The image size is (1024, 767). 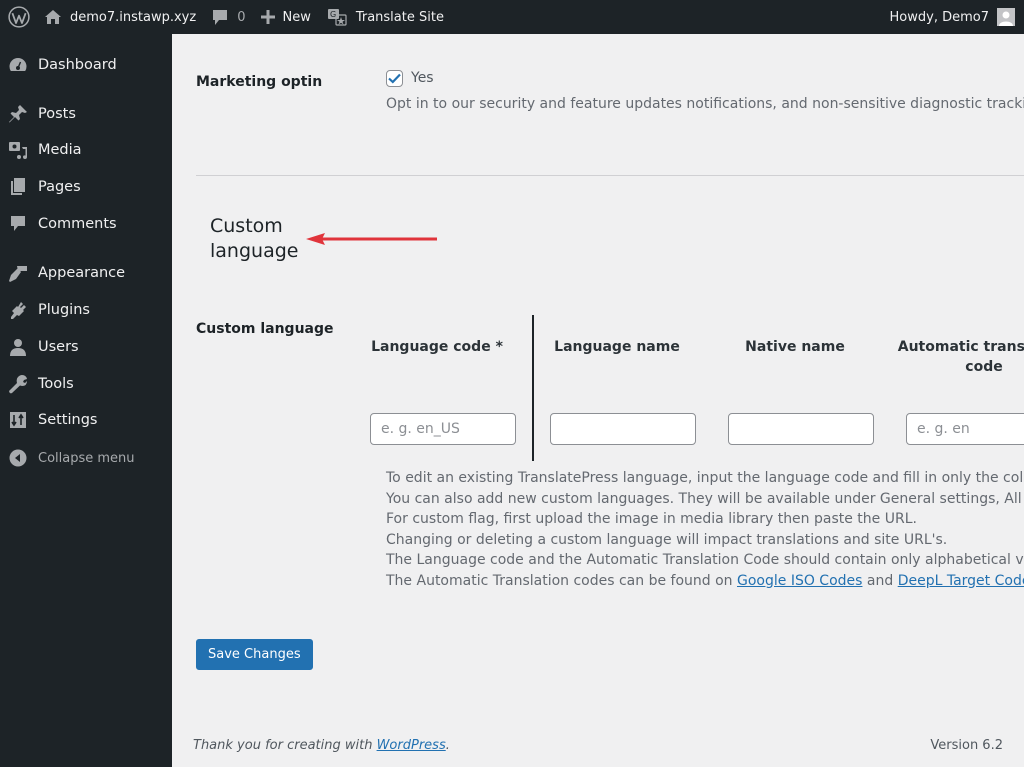 I want to click on wrench-icon, so click(x=18, y=384).